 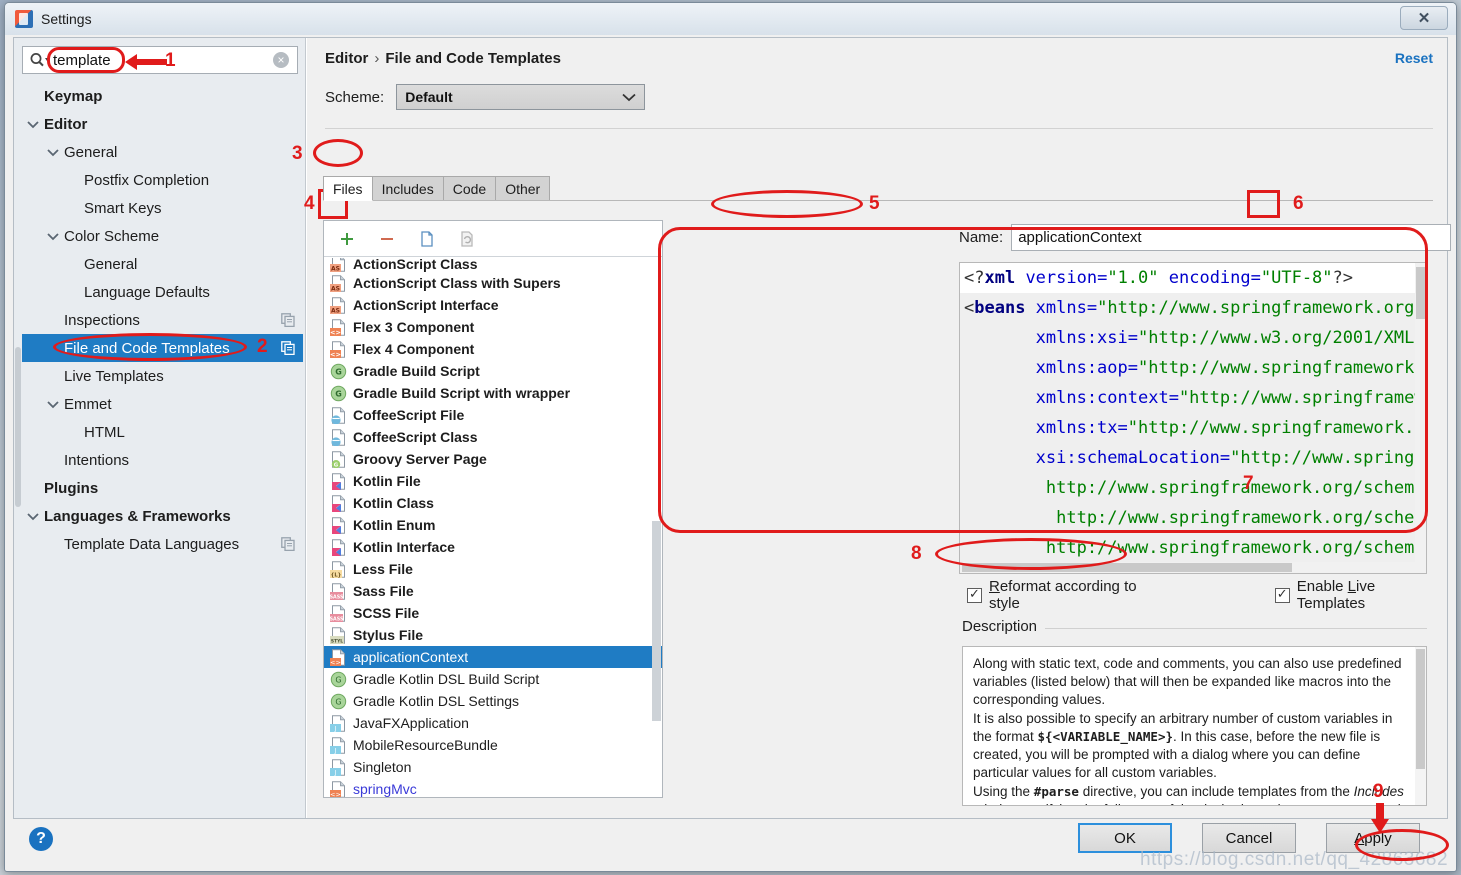 I want to click on list-item: <> springMvc, so click(x=493, y=787).